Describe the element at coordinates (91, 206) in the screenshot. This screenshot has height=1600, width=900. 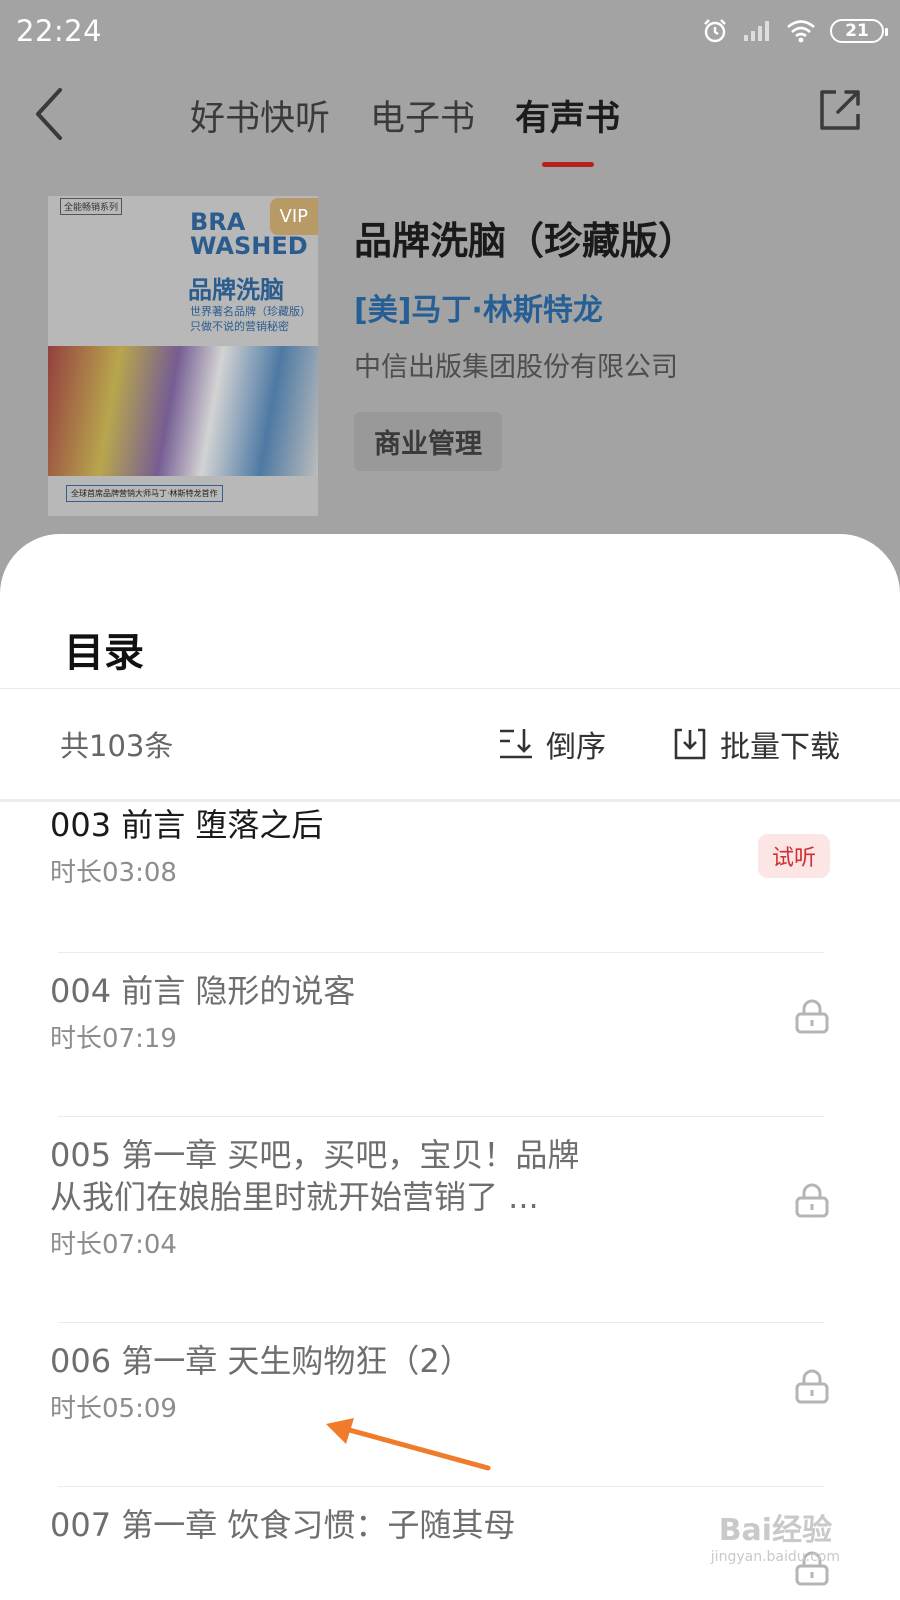
I see `cover-series-label: 全能畅销系列` at that location.